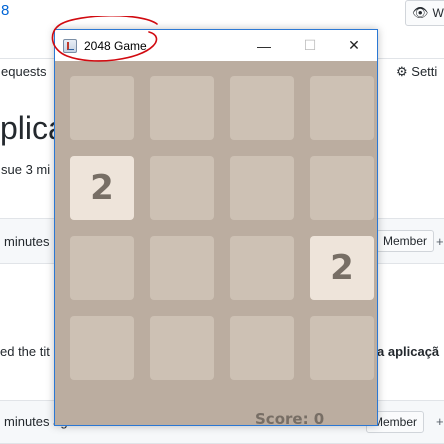  What do you see at coordinates (25, 351) in the screenshot?
I see `renamed-event-text: ed the tit` at bounding box center [25, 351].